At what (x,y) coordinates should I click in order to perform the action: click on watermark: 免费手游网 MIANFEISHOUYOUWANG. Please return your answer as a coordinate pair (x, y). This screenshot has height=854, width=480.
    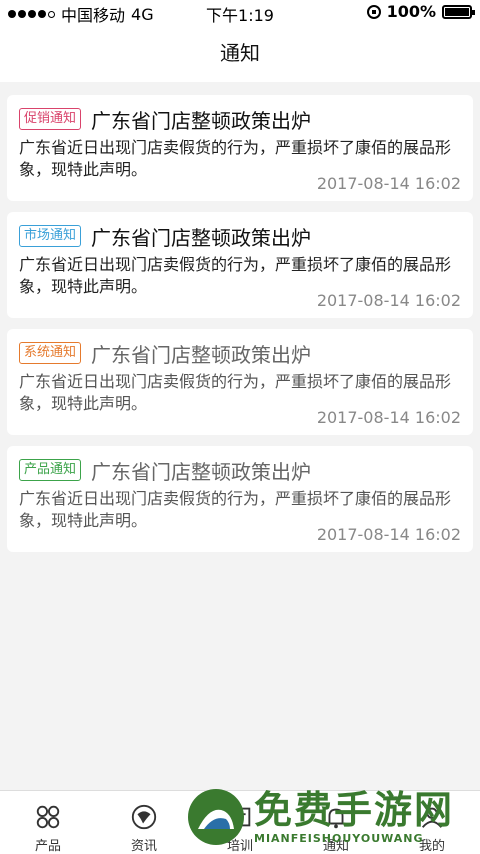
    Looking at the image, I should click on (332, 816).